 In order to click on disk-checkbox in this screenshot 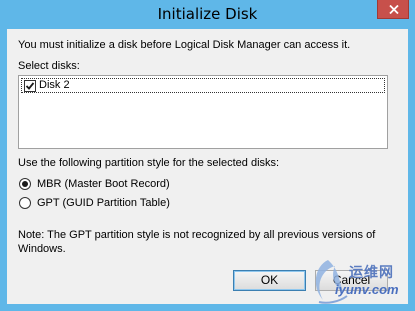, I will do `click(30, 86)`.